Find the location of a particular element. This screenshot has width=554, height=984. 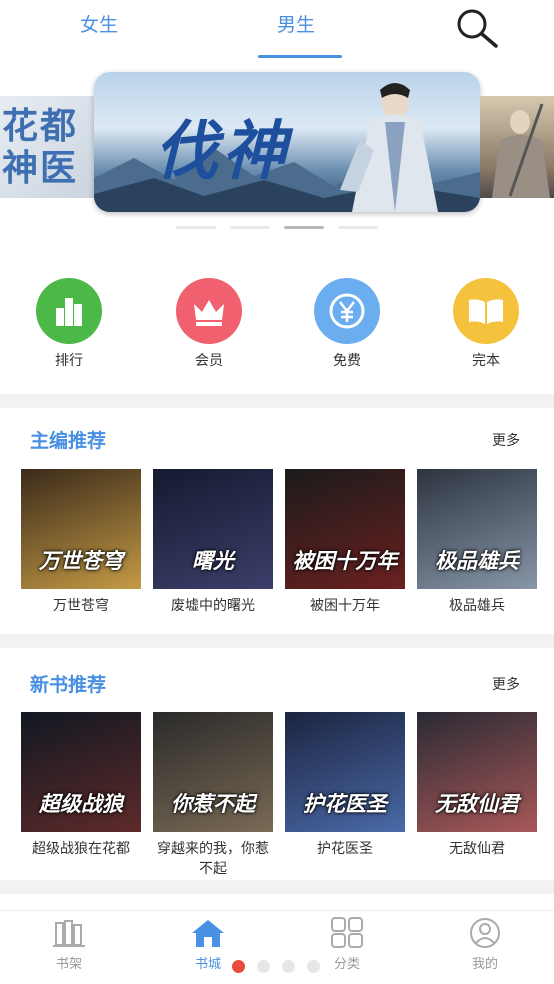

cover-title: 无敌仙君 is located at coordinates (477, 804).